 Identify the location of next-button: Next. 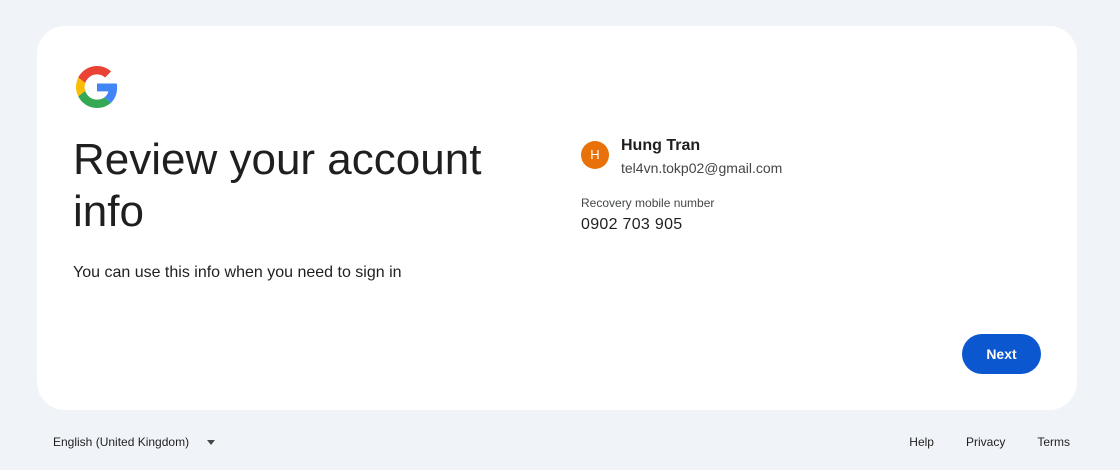
(1001, 354).